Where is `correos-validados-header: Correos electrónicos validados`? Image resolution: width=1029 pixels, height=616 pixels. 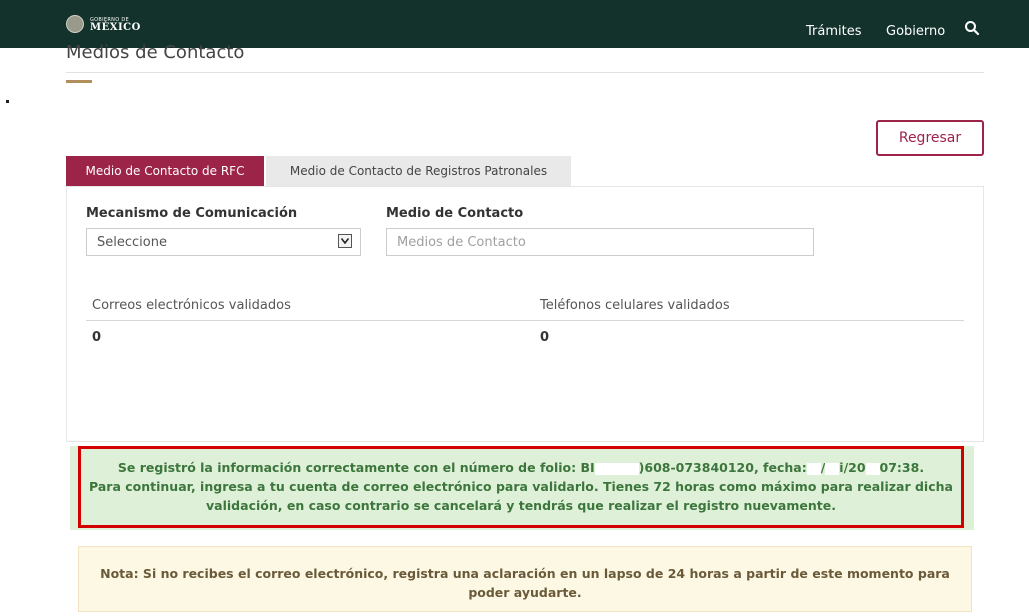 correos-validados-header: Correos electrónicos validados is located at coordinates (191, 305).